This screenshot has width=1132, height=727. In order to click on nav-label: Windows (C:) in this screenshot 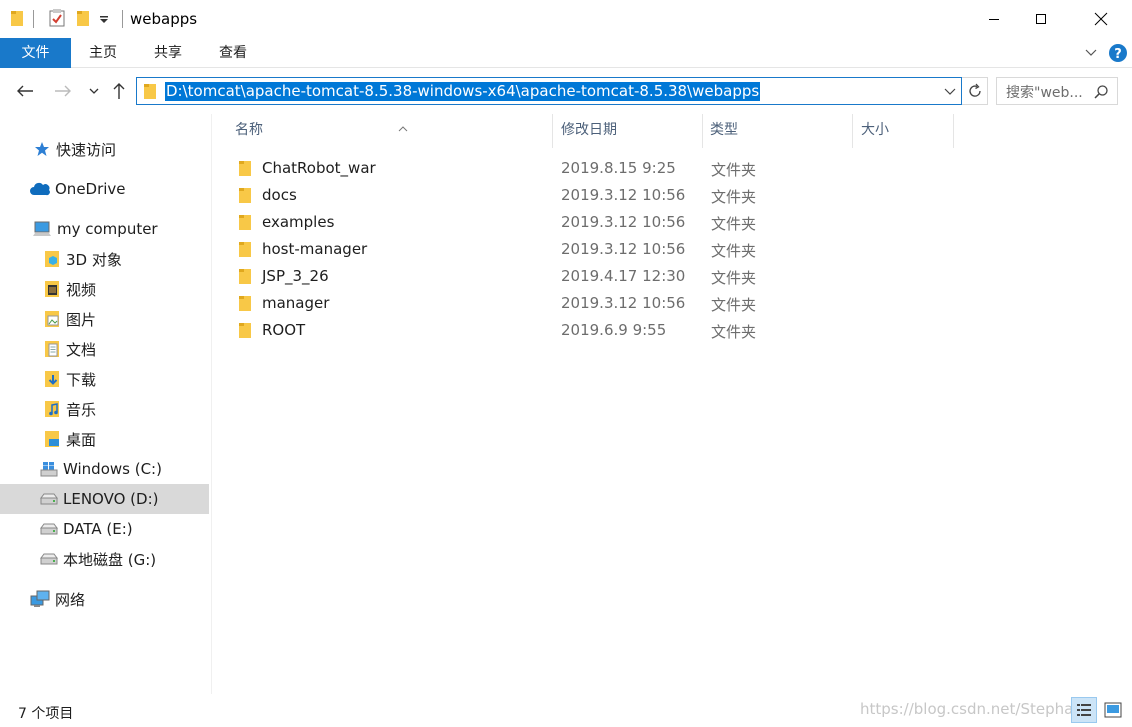, I will do `click(112, 469)`.